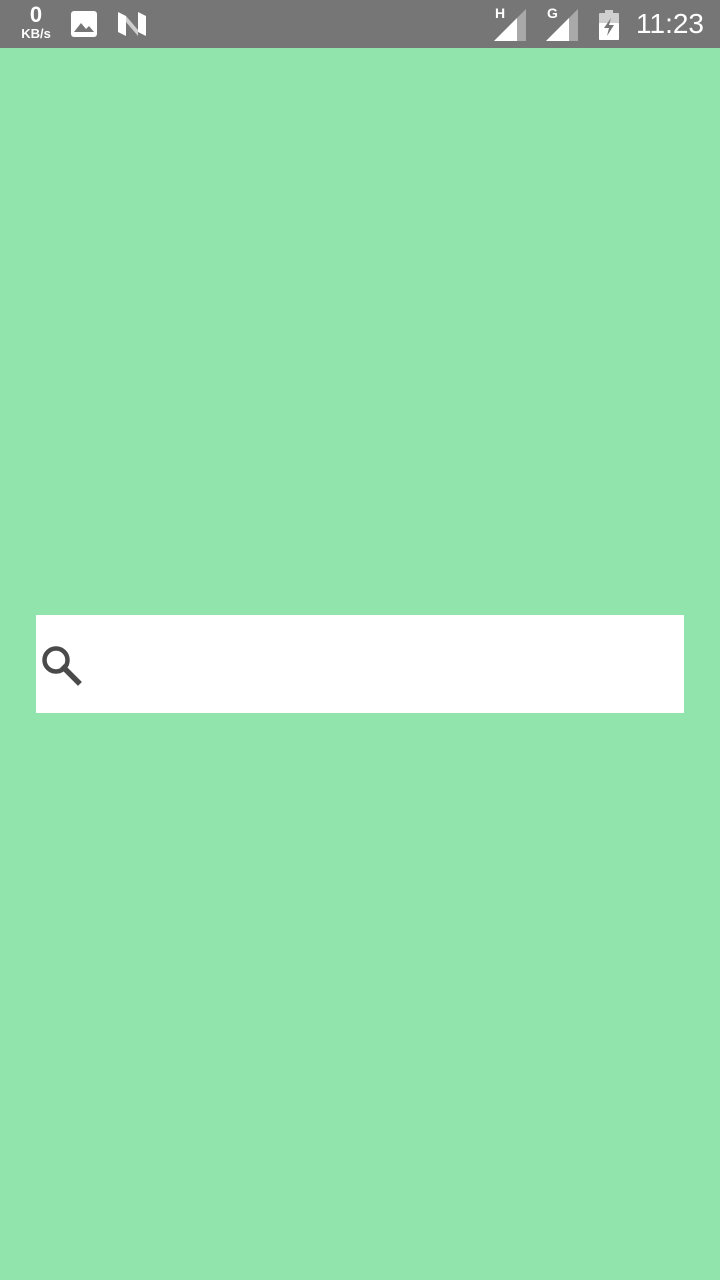  Describe the element at coordinates (670, 23) in the screenshot. I see `status-bar-time: 11:23` at that location.